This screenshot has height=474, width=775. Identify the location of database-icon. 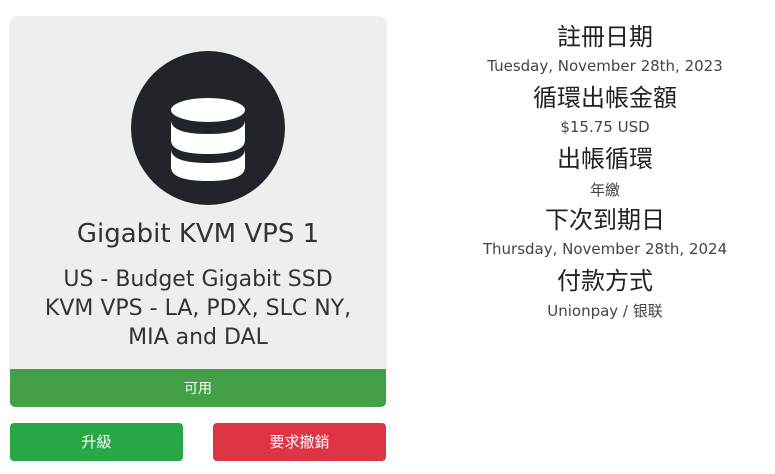
(208, 128).